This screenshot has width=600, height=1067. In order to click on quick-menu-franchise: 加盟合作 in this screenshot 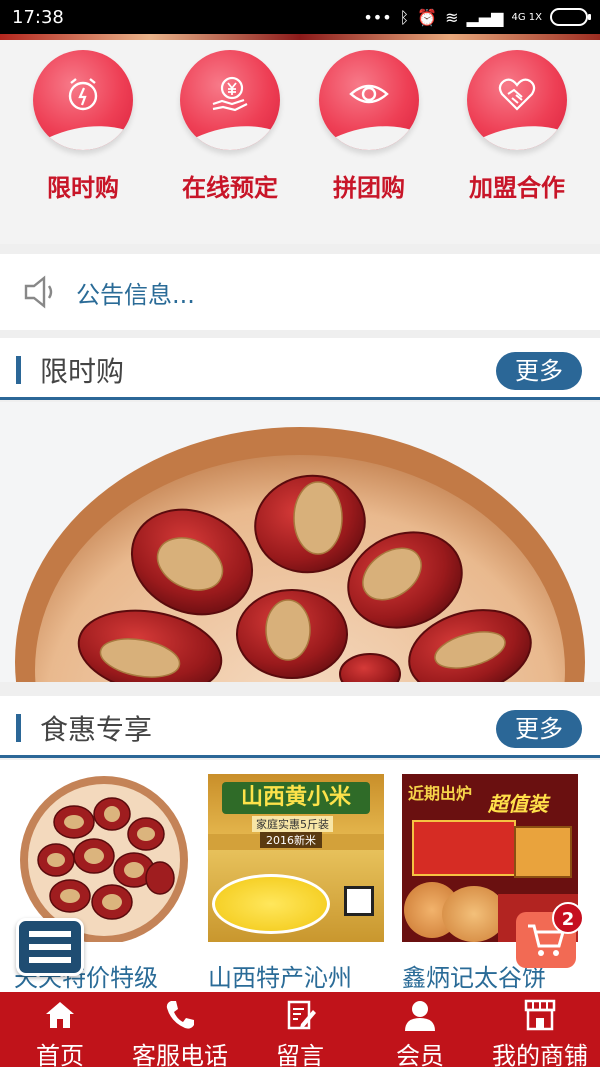, I will do `click(517, 126)`.